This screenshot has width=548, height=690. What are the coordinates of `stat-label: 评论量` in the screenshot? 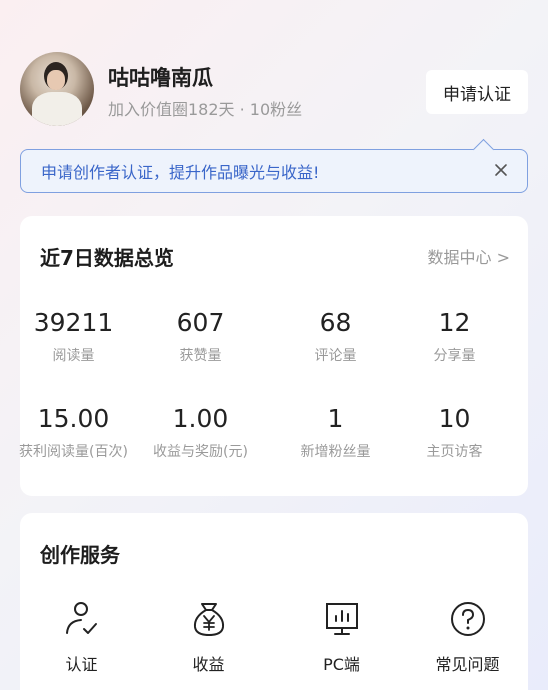 It's located at (335, 356).